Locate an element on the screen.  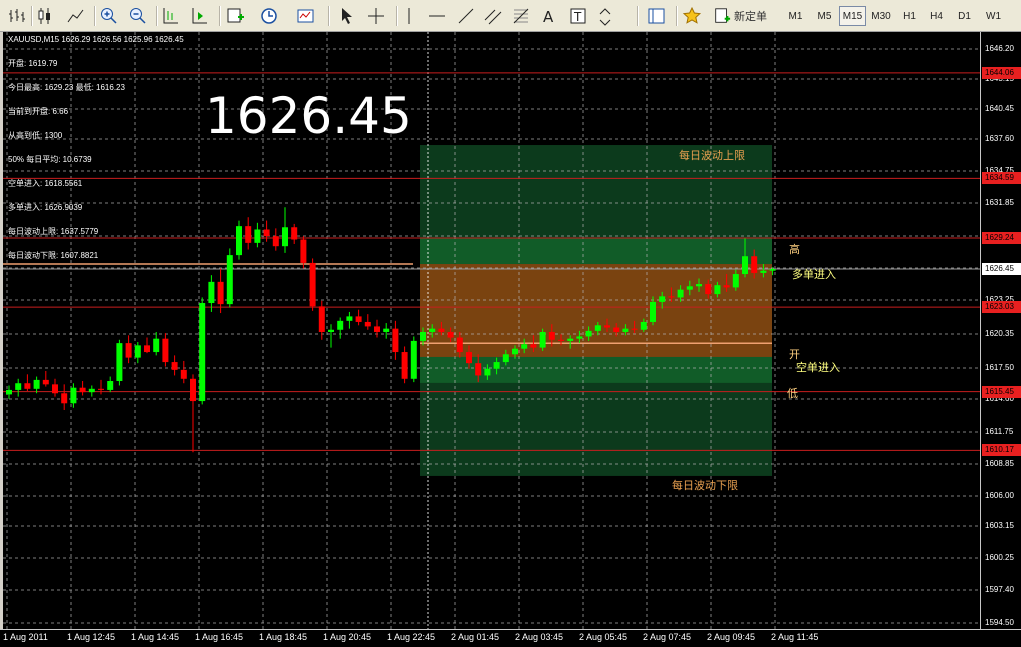
new-order-button: 新定单 is located at coordinates (740, 16).